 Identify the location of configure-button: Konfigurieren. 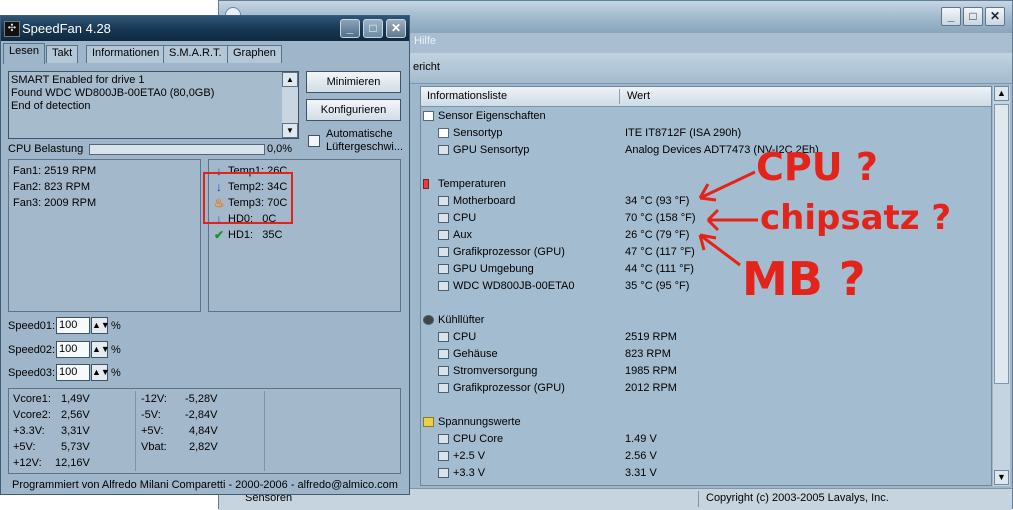
(353, 110).